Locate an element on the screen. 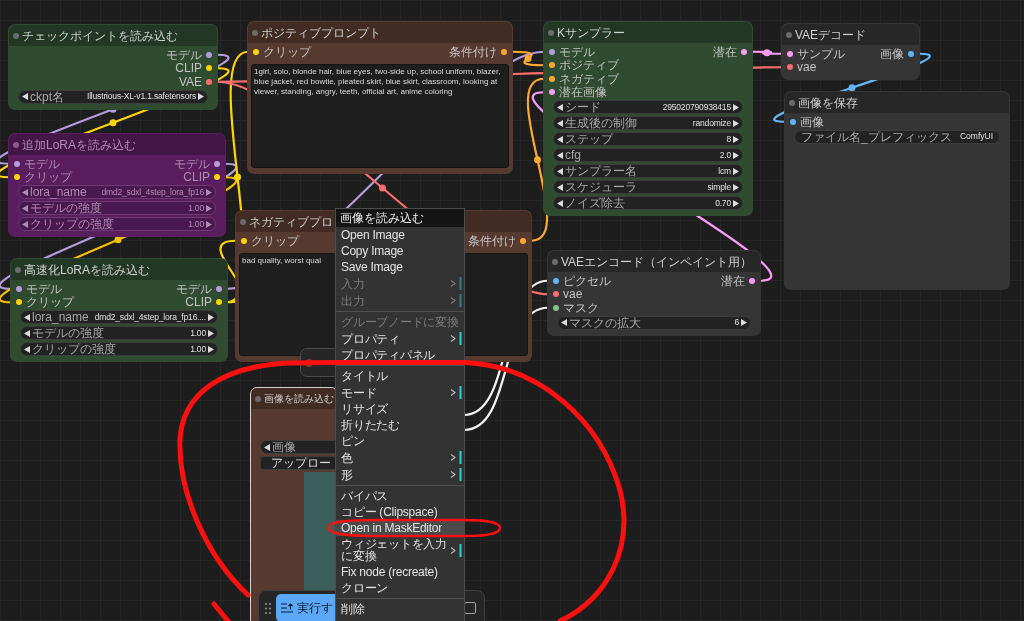 This screenshot has width=1024, height=621. widget-value: Illustrious-XL-v1.1.safetensors is located at coordinates (141, 96).